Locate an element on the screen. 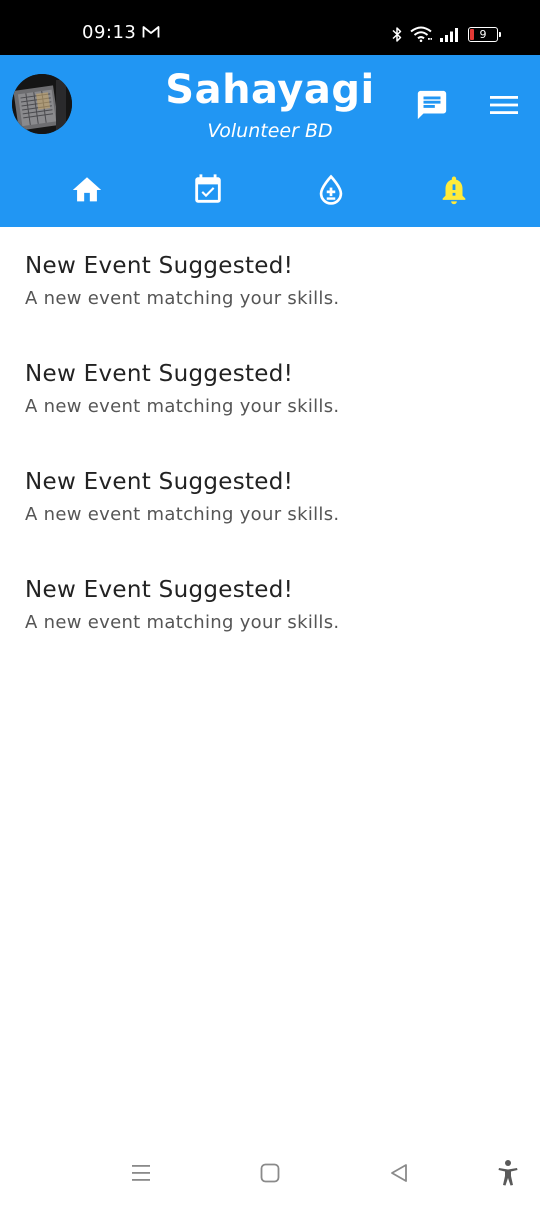 The image size is (540, 1206). system-navigation-bar is located at coordinates (270, 1176).